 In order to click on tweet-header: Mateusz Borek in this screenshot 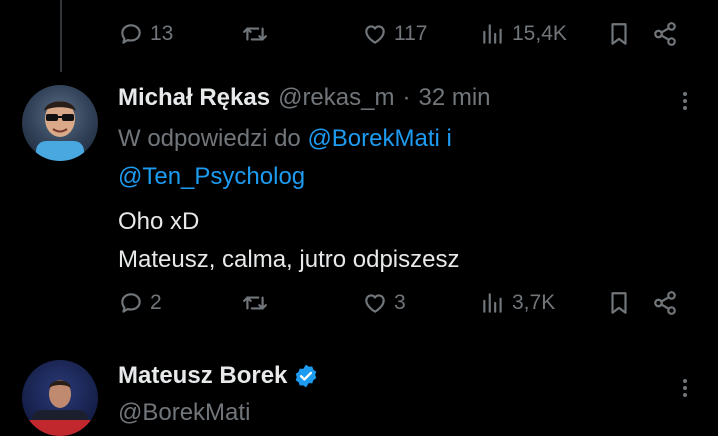, I will do `click(218, 376)`.